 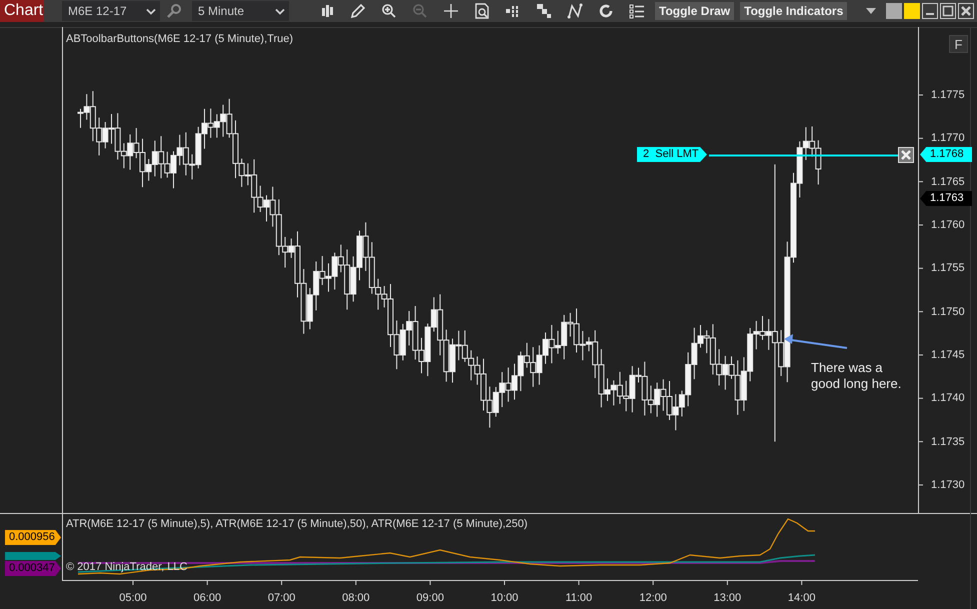 I want to click on zoom-in-icon, so click(x=389, y=11).